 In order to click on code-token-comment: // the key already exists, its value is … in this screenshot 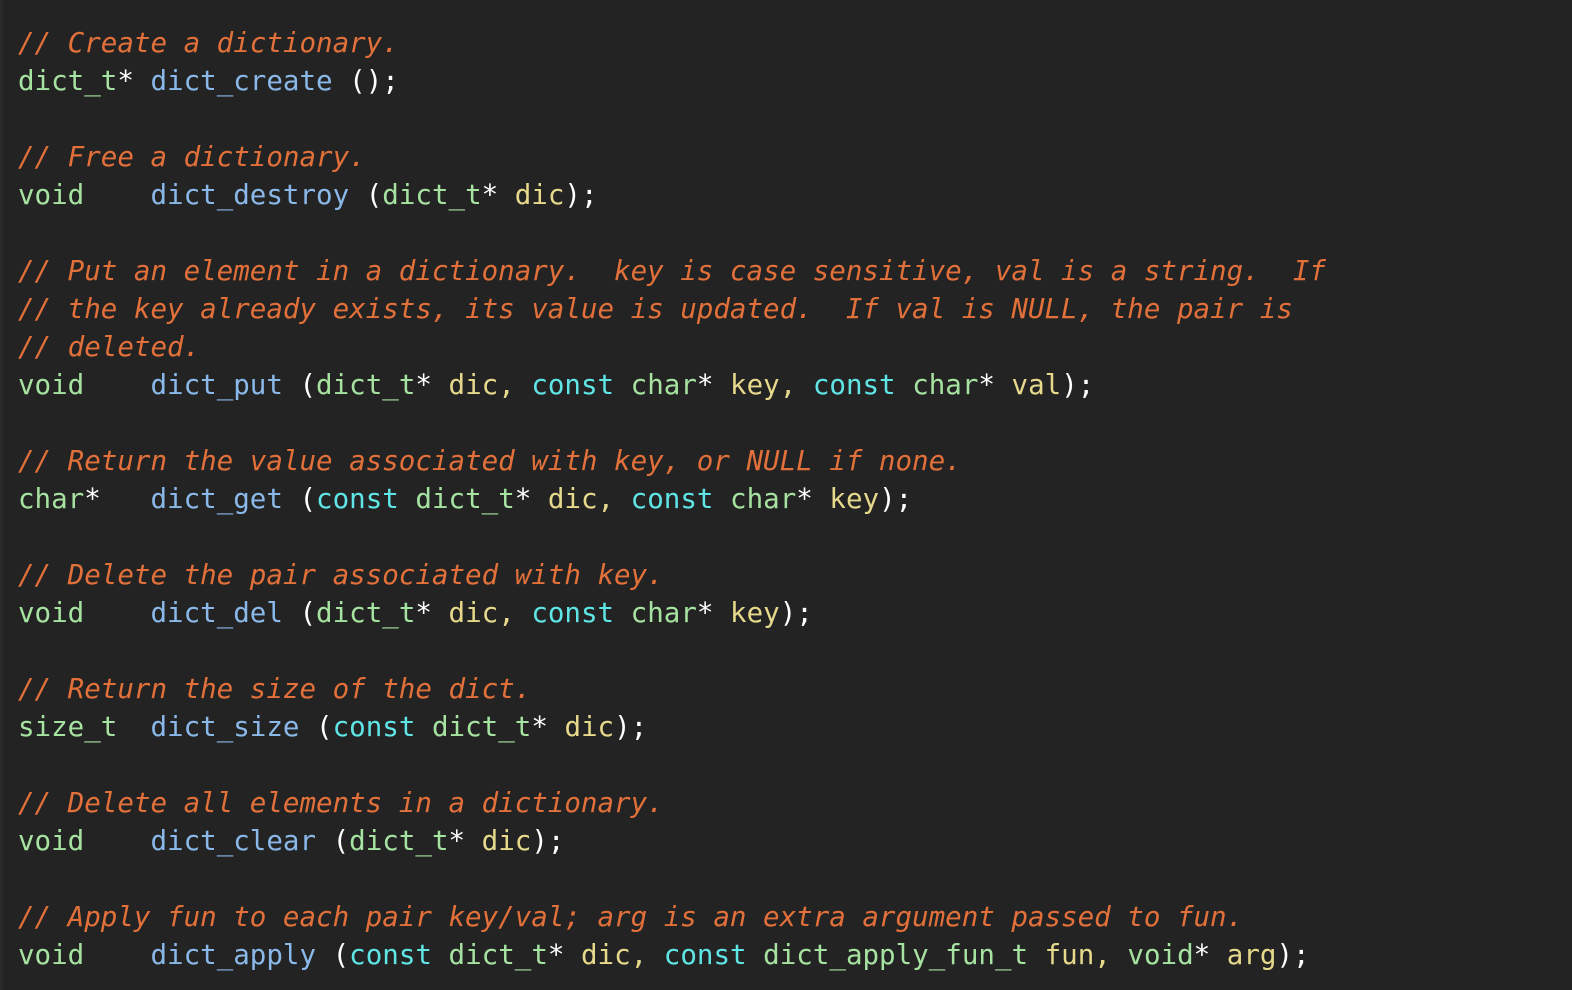, I will do `click(655, 309)`.